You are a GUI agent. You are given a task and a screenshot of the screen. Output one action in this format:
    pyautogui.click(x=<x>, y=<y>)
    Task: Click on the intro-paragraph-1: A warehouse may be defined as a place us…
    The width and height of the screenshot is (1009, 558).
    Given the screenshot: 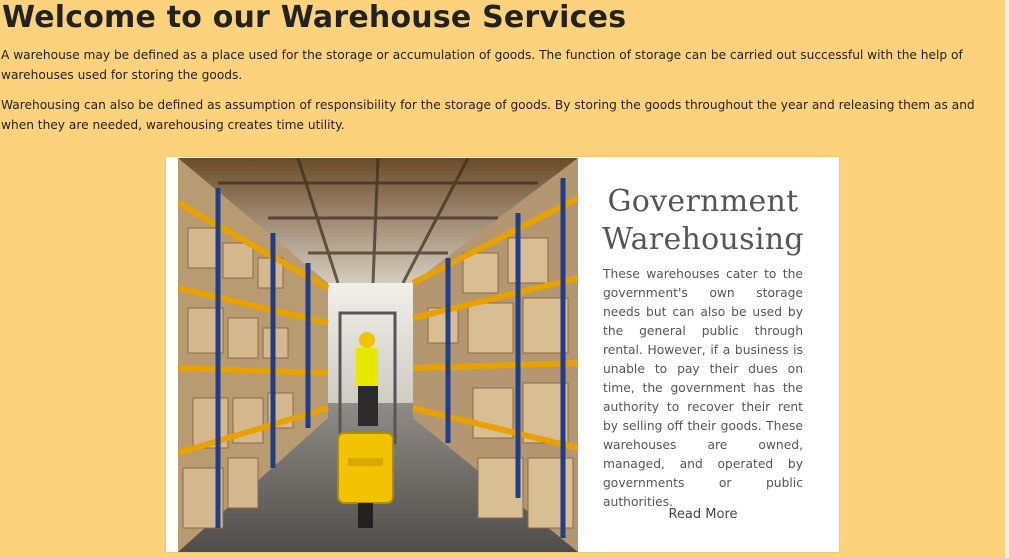 What is the action you would take?
    pyautogui.click(x=482, y=65)
    